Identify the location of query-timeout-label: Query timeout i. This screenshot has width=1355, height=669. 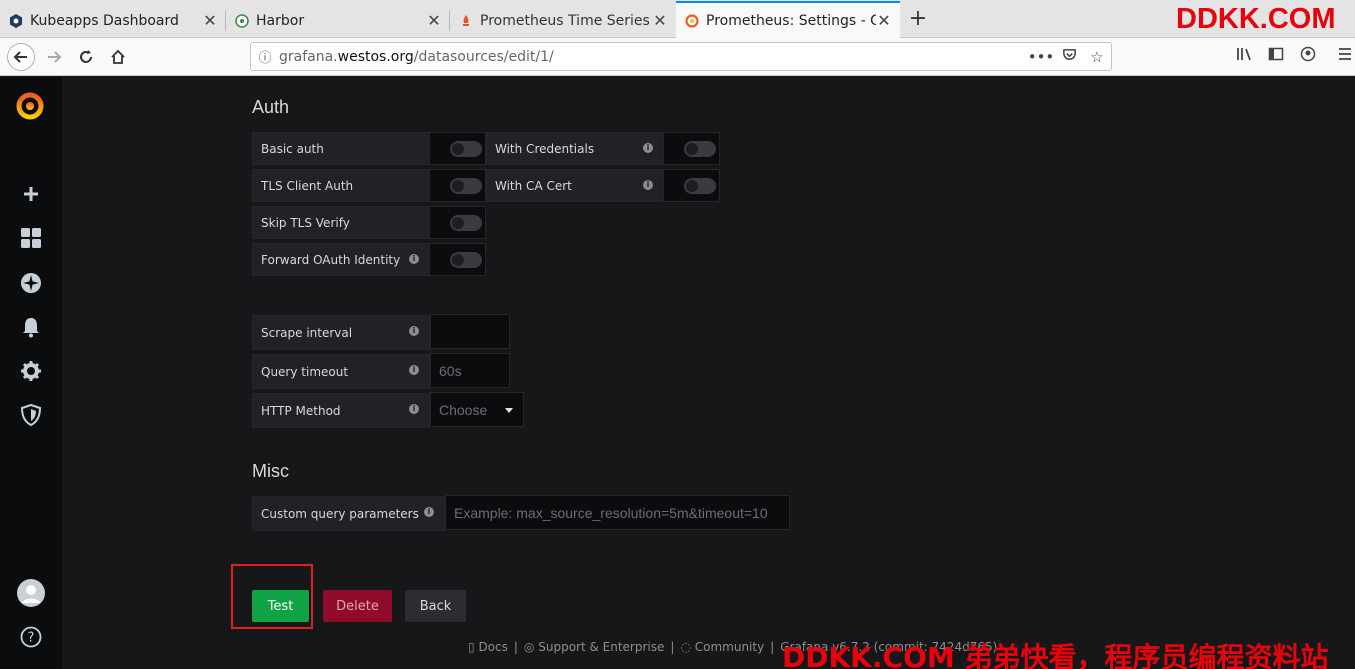
(341, 371).